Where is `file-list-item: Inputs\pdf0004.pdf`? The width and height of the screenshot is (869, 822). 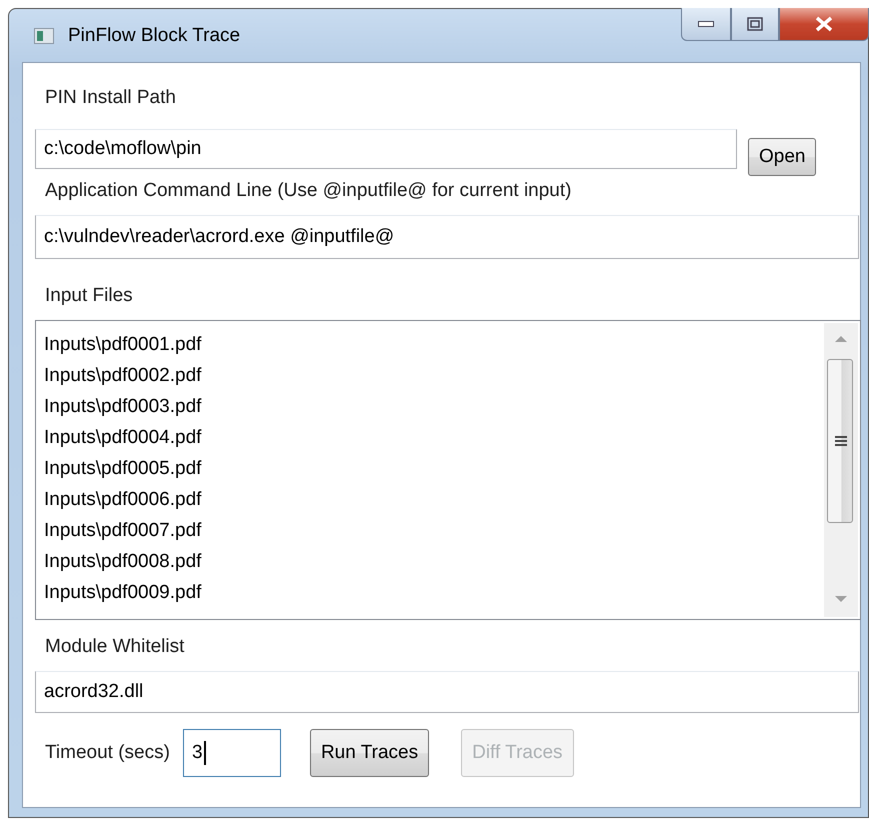 file-list-item: Inputs\pdf0004.pdf is located at coordinates (433, 437).